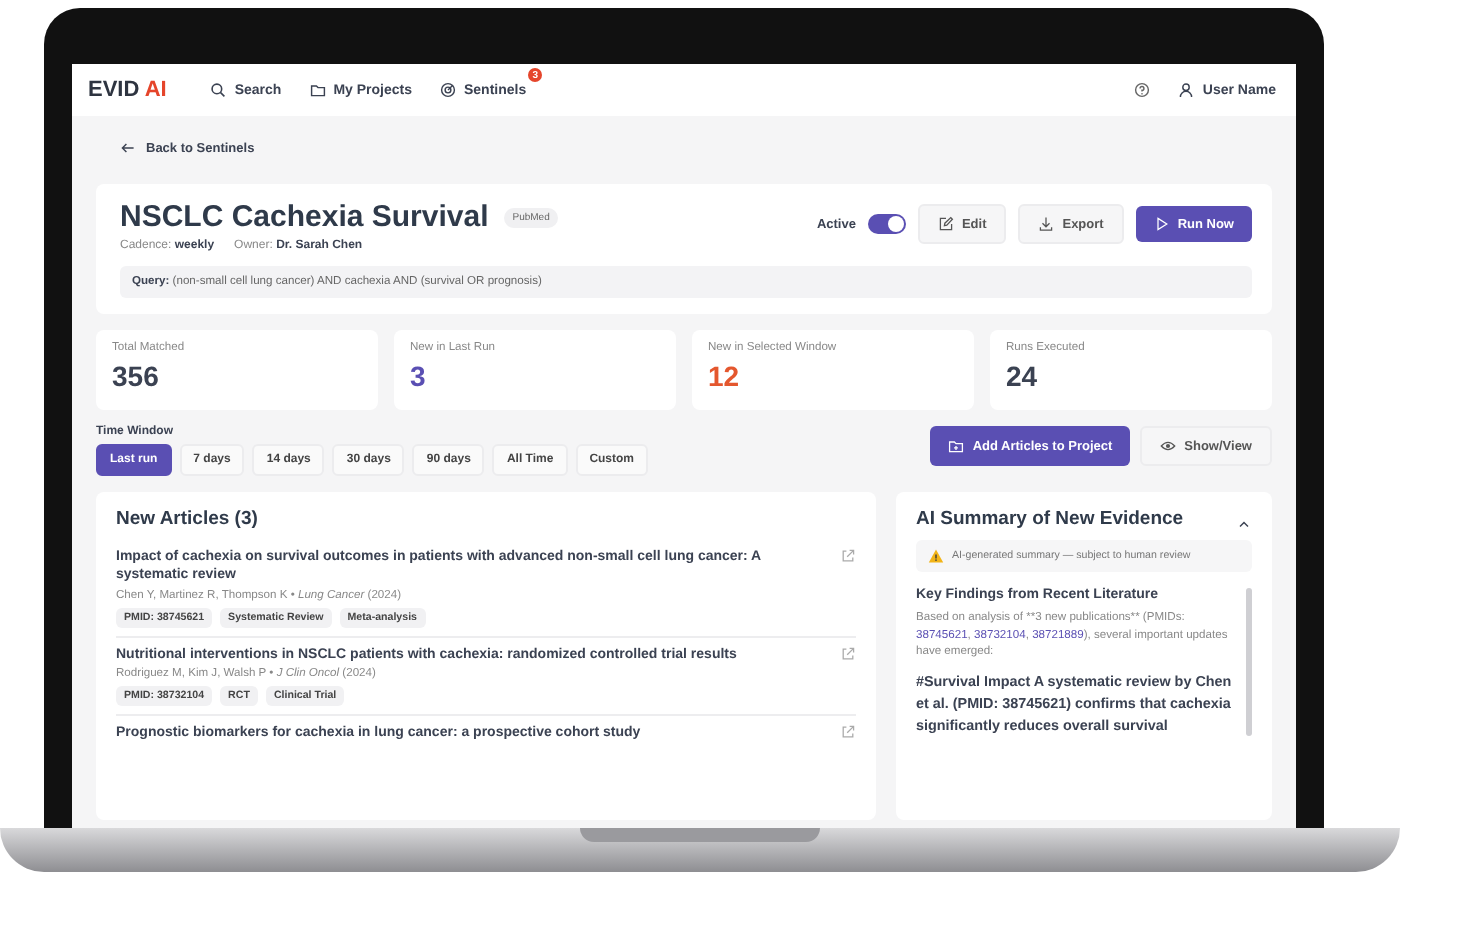  Describe the element at coordinates (419, 376) in the screenshot. I see `stat-value: 3` at that location.